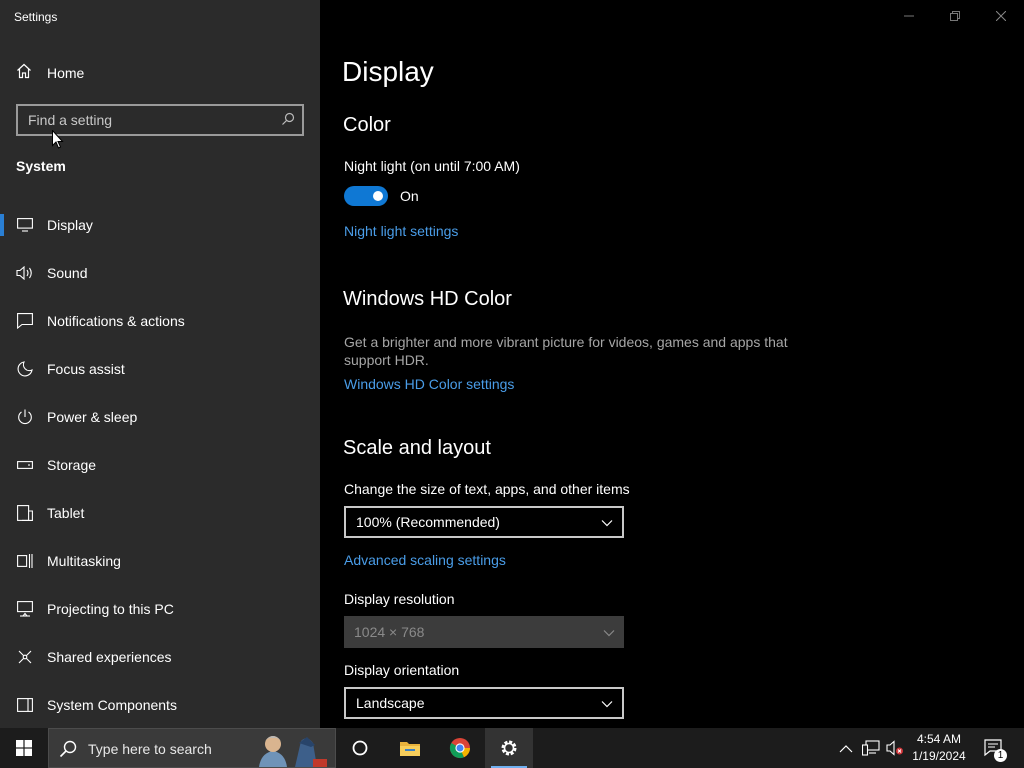  I want to click on sidebar-item-multitasking: Multitasking, so click(160, 561).